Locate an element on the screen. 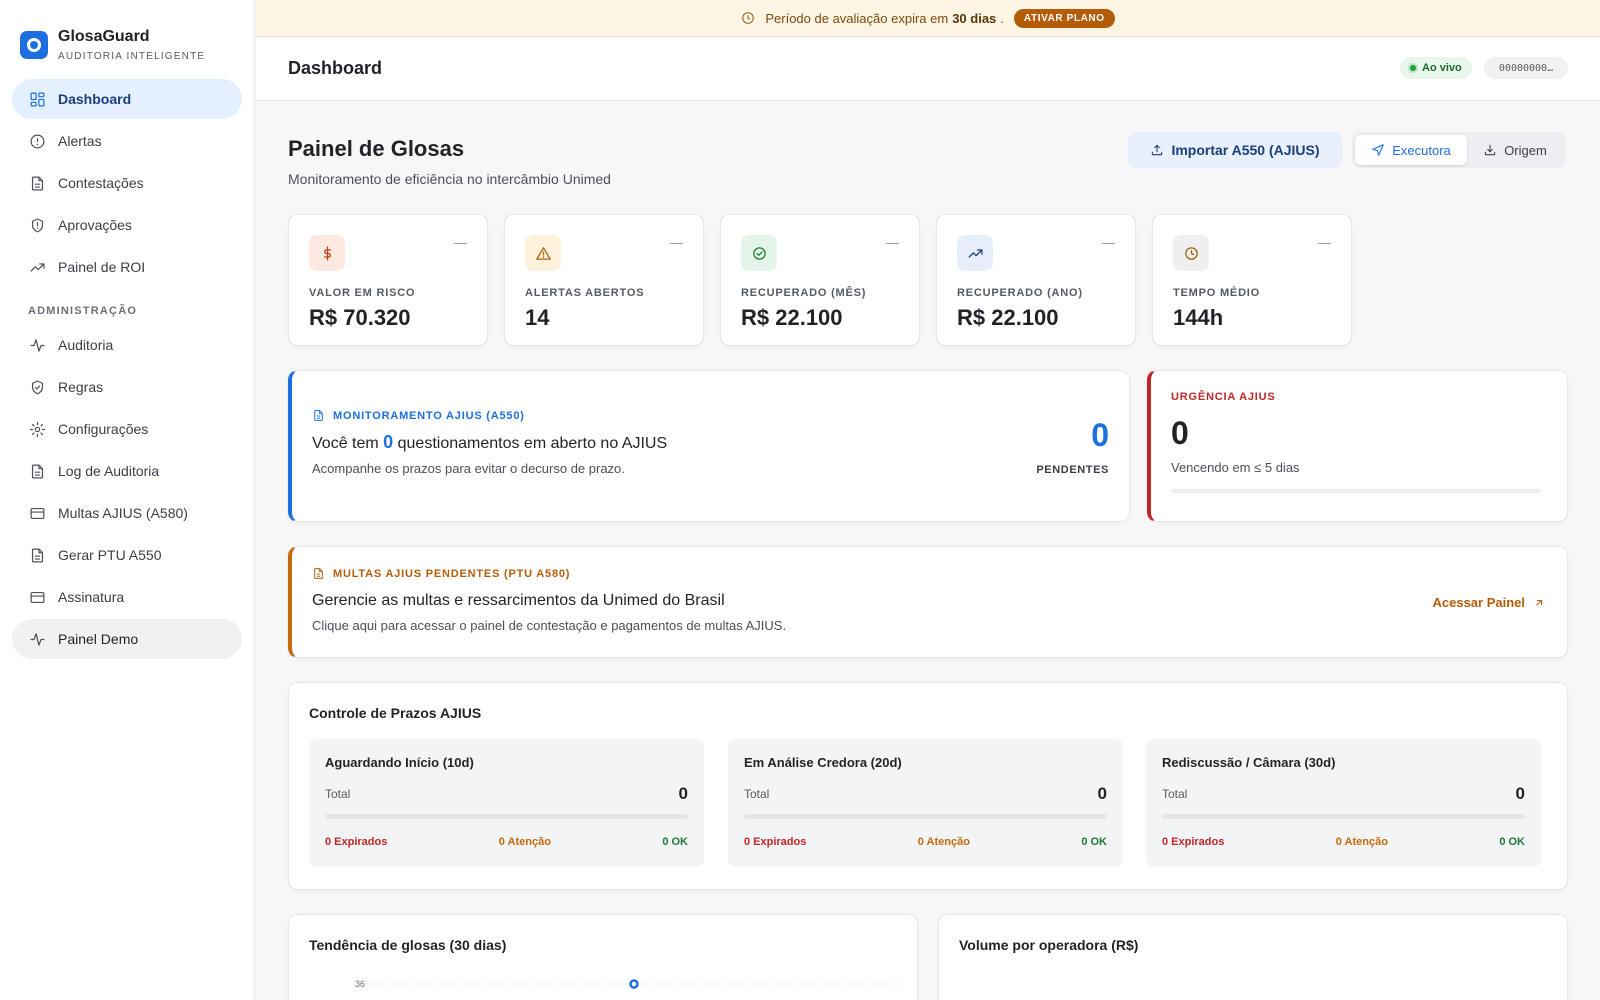  monitoring-count: 0 is located at coordinates (388, 442).